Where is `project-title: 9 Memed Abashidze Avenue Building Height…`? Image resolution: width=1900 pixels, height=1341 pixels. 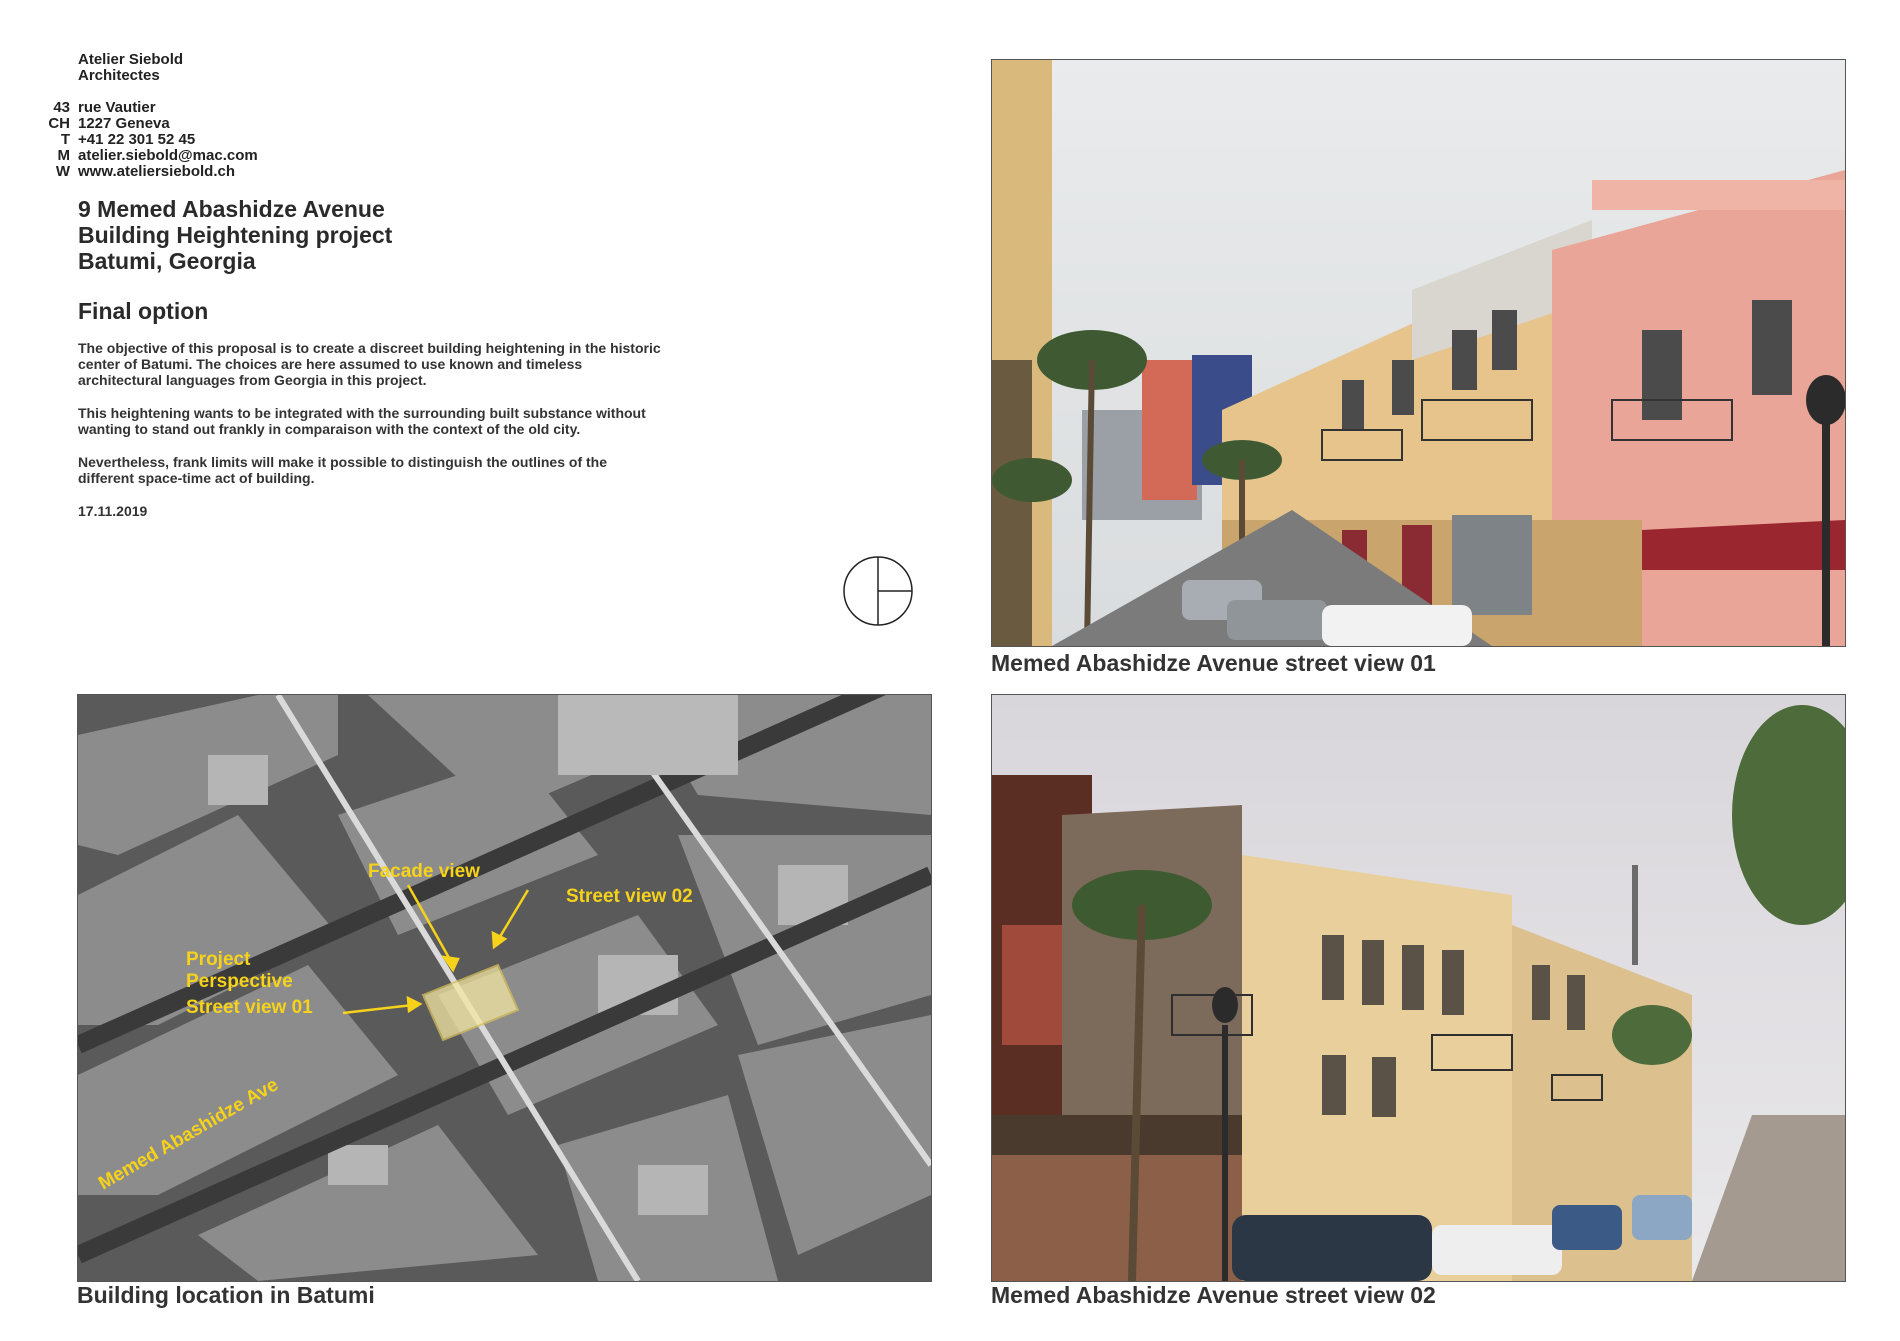 project-title: 9 Memed Abashidze Avenue Building Height… is located at coordinates (235, 235).